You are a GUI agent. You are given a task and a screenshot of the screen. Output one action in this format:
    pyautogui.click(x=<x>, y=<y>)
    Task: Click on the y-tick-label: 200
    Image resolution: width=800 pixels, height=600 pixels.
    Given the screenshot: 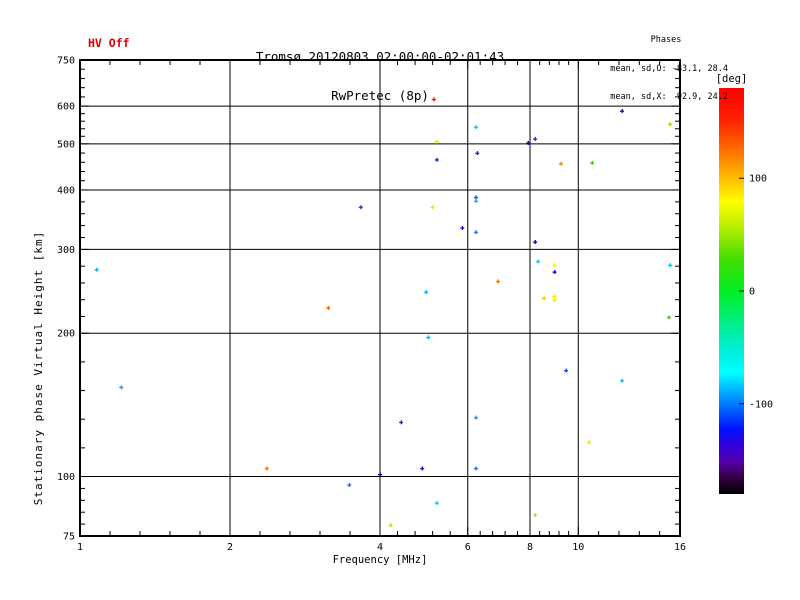 What is the action you would take?
    pyautogui.click(x=66, y=334)
    